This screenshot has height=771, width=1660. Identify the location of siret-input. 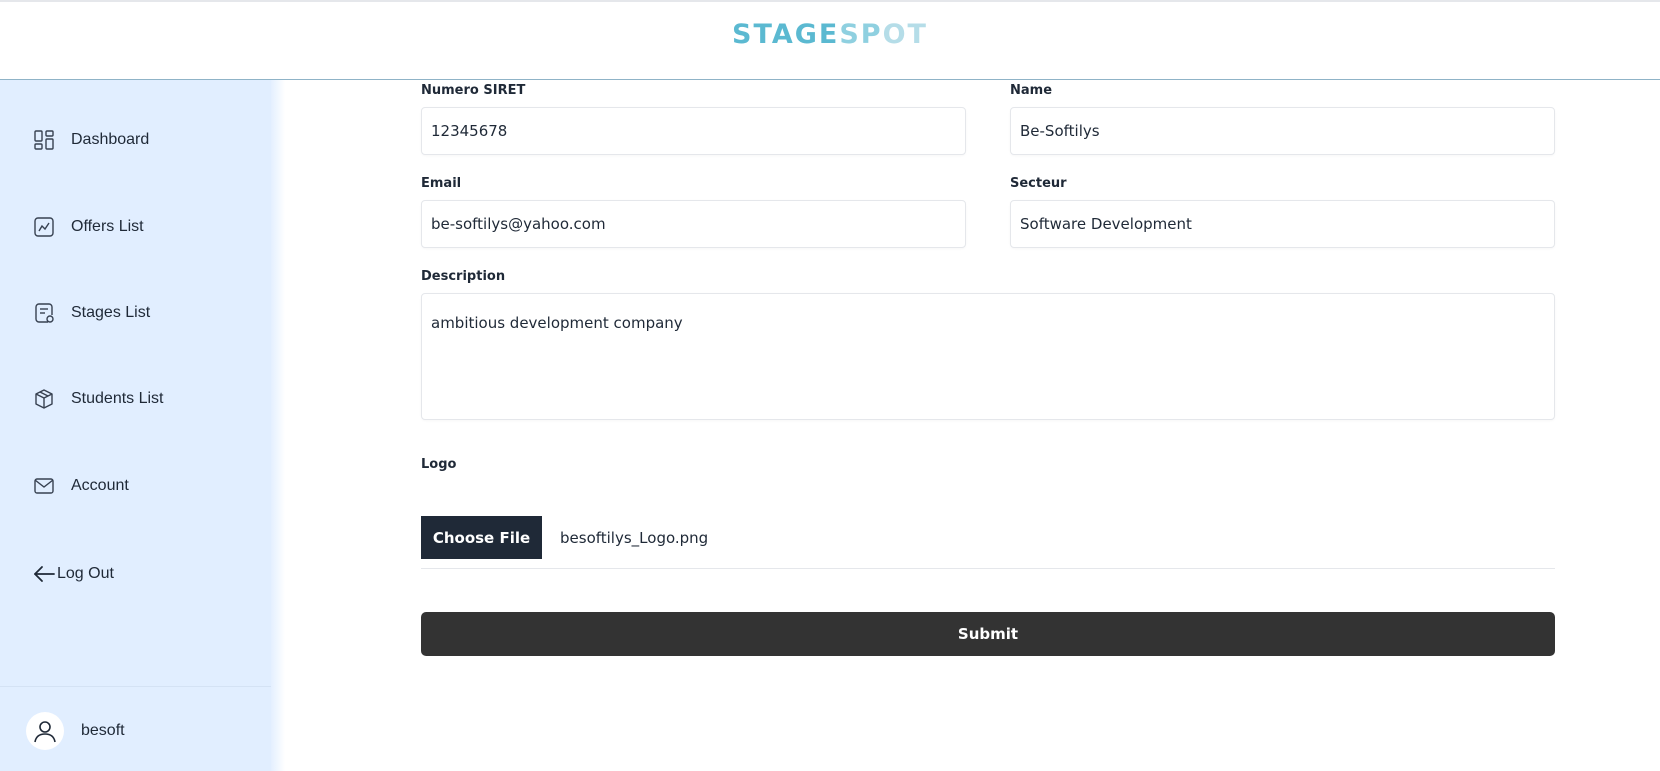
(693, 131).